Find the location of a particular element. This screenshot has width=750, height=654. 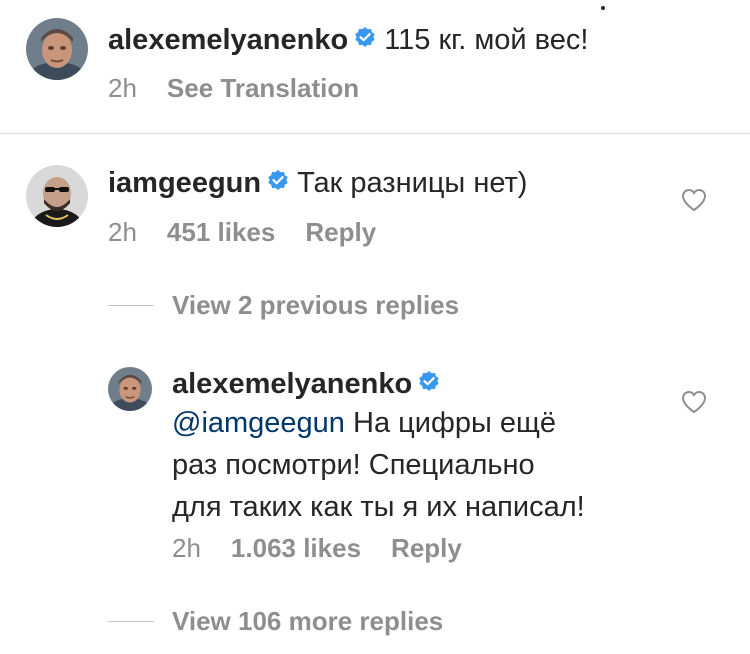

comment-meta: 2h See Translation is located at coordinates (248, 88).